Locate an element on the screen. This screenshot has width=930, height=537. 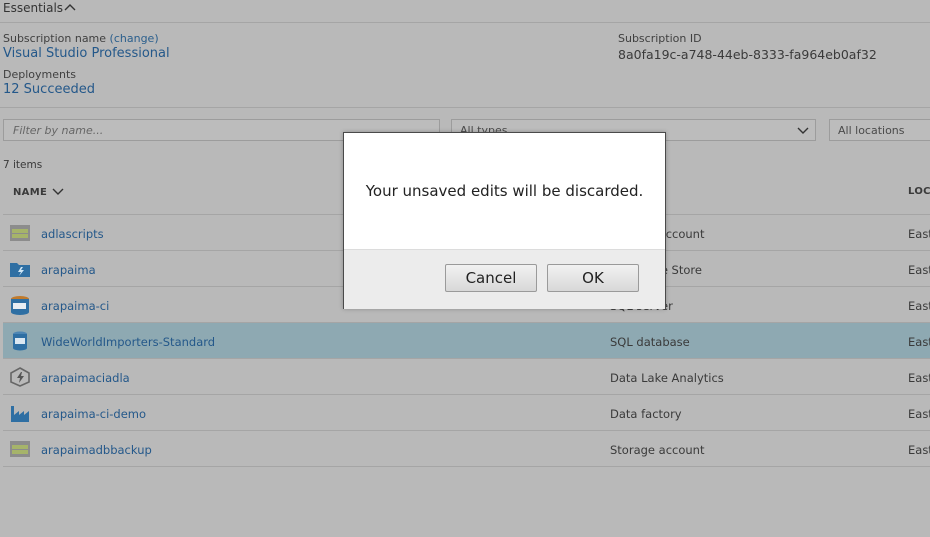
data-lake-analytics-icon is located at coordinates (20, 377).